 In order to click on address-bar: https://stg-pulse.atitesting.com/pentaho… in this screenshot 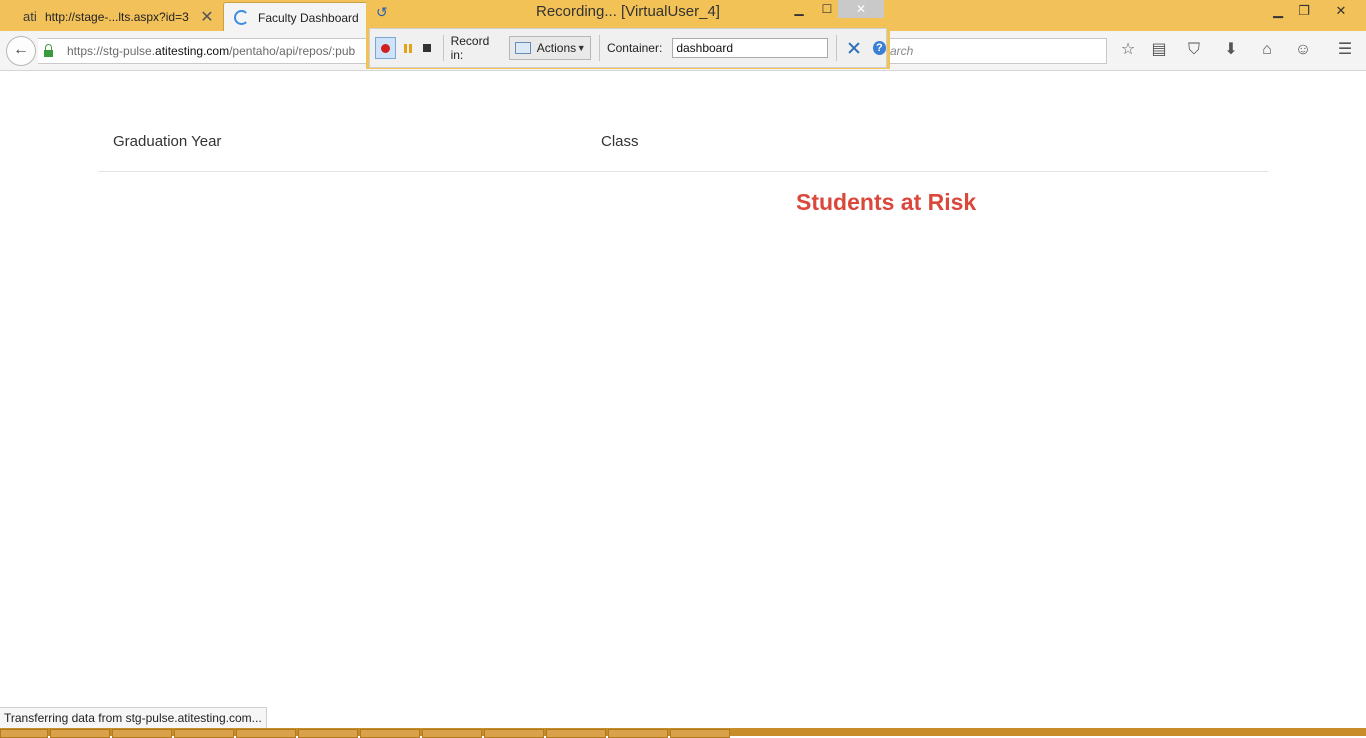, I will do `click(208, 51)`.